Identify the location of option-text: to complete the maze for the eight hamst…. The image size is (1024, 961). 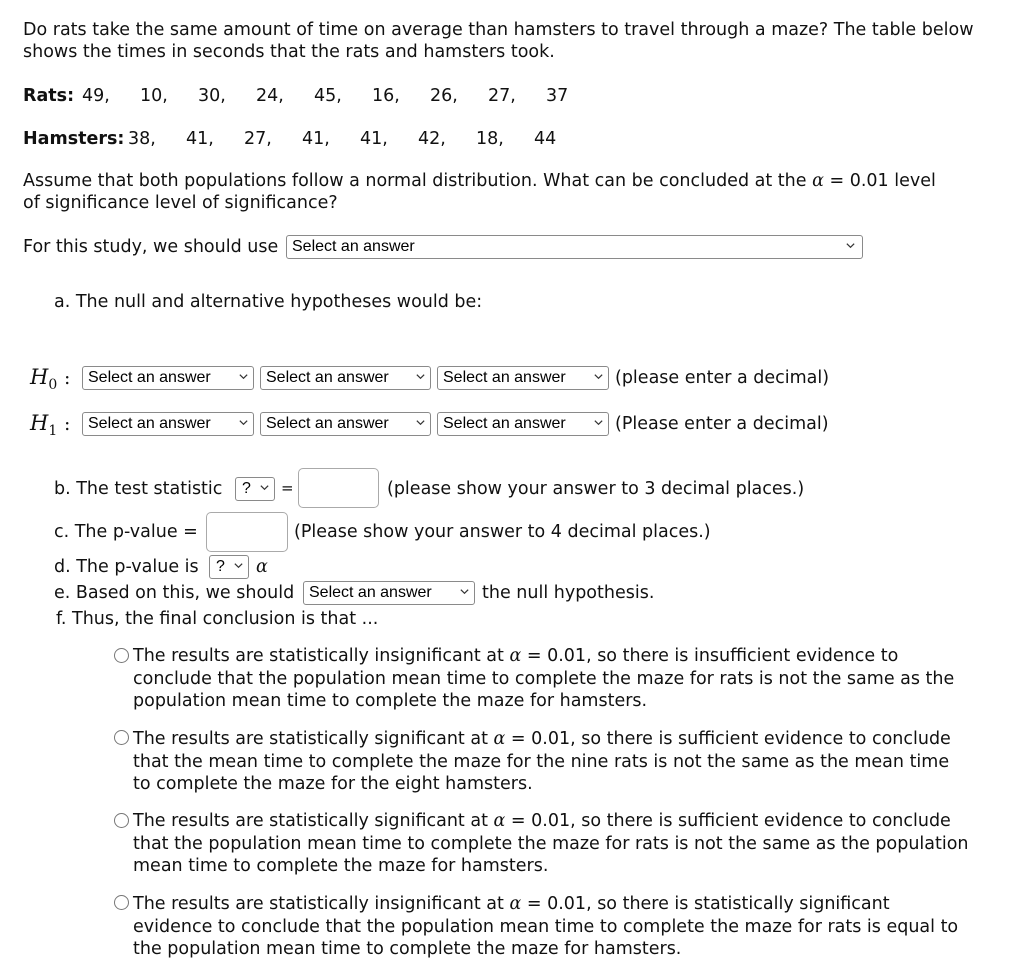
(333, 784).